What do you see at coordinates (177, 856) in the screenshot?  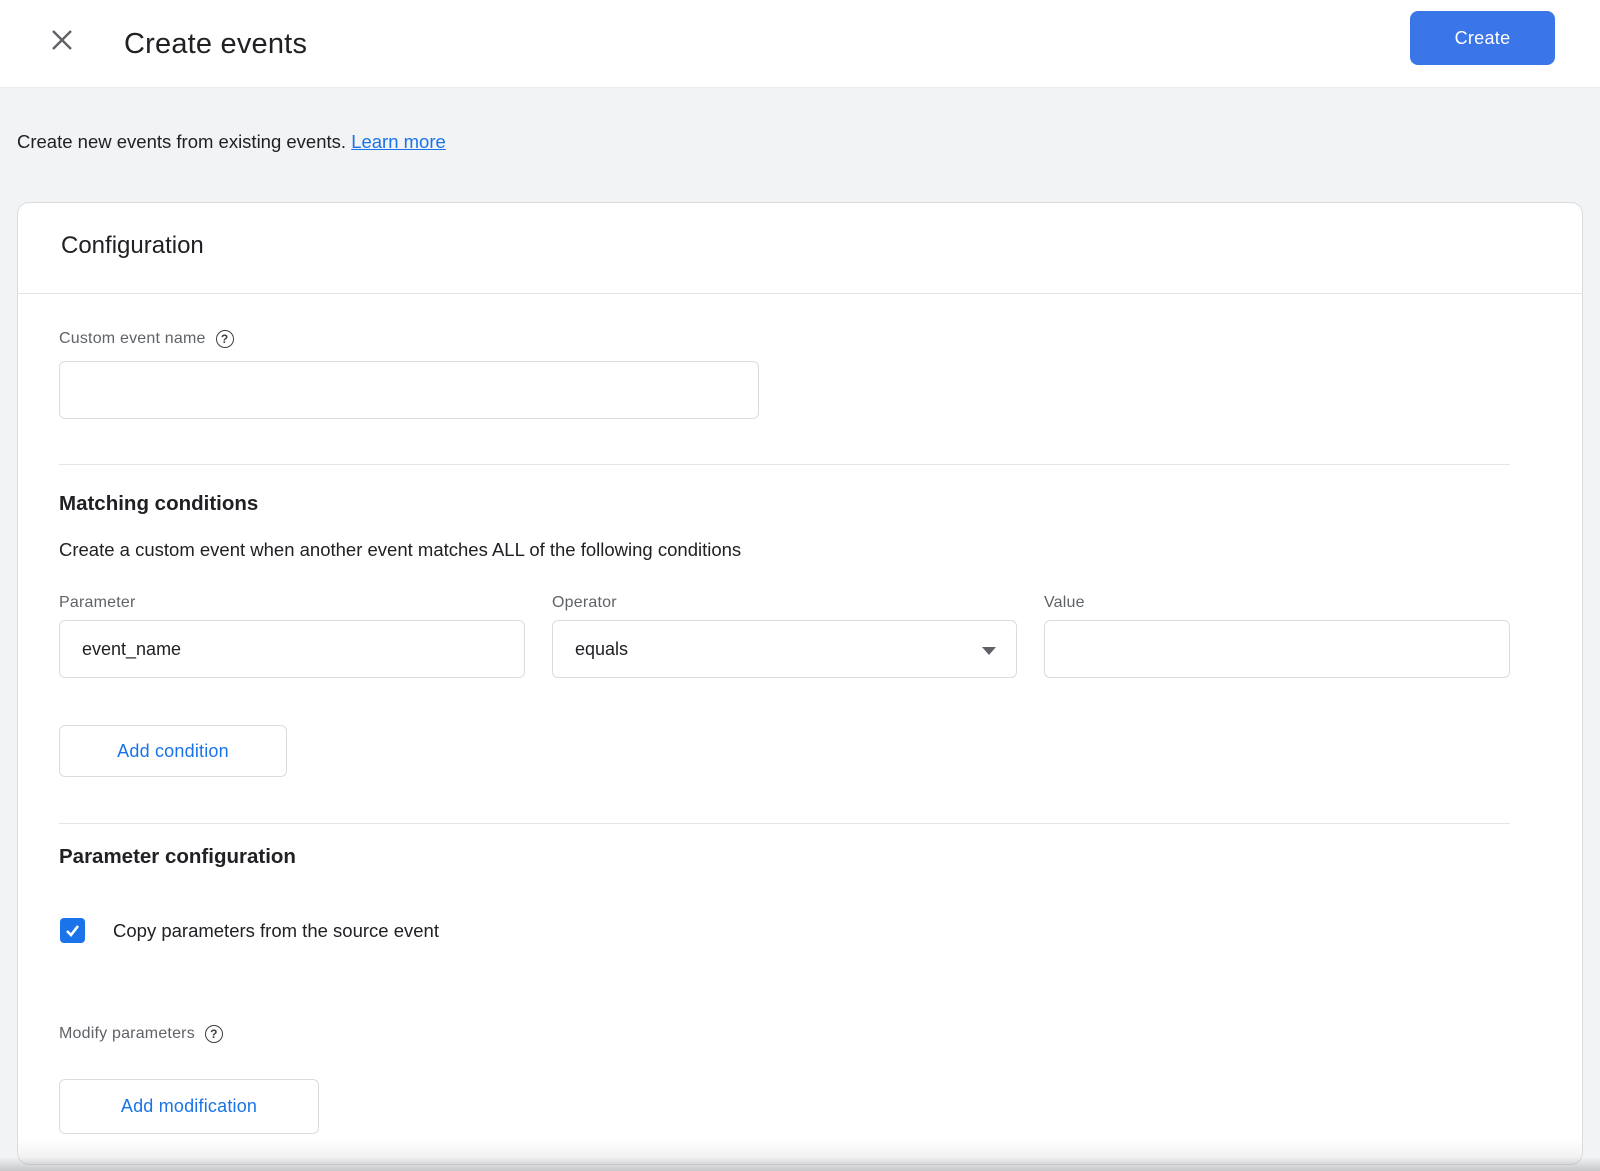 I see `parameter-configuration-title: Parameter configuration` at bounding box center [177, 856].